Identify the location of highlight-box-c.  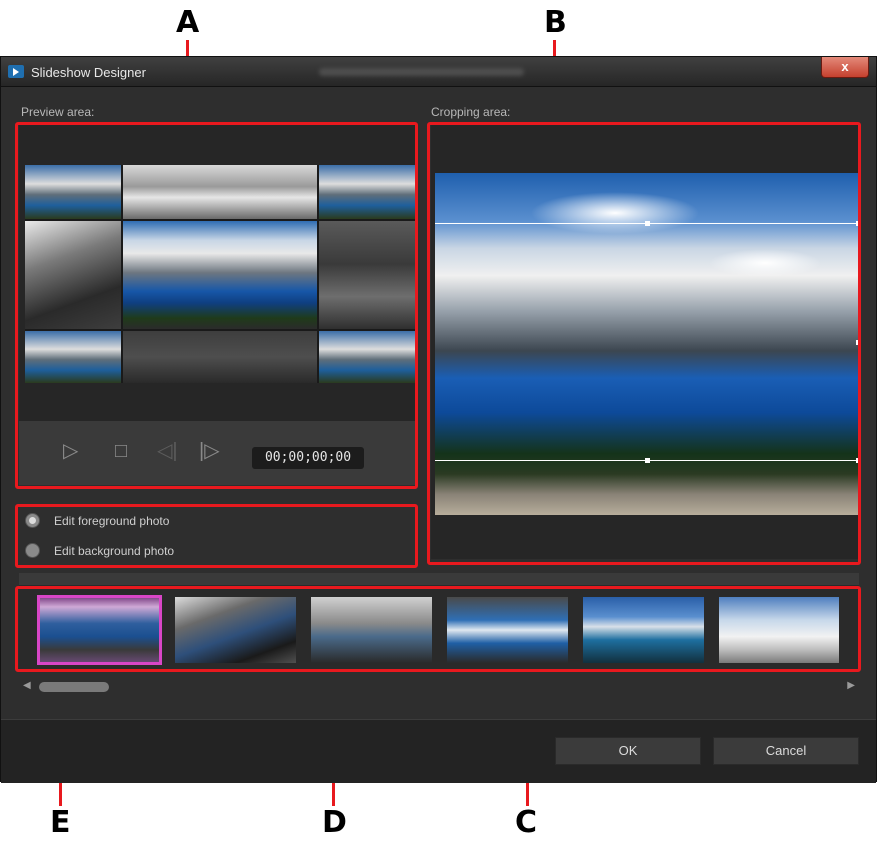
(438, 629).